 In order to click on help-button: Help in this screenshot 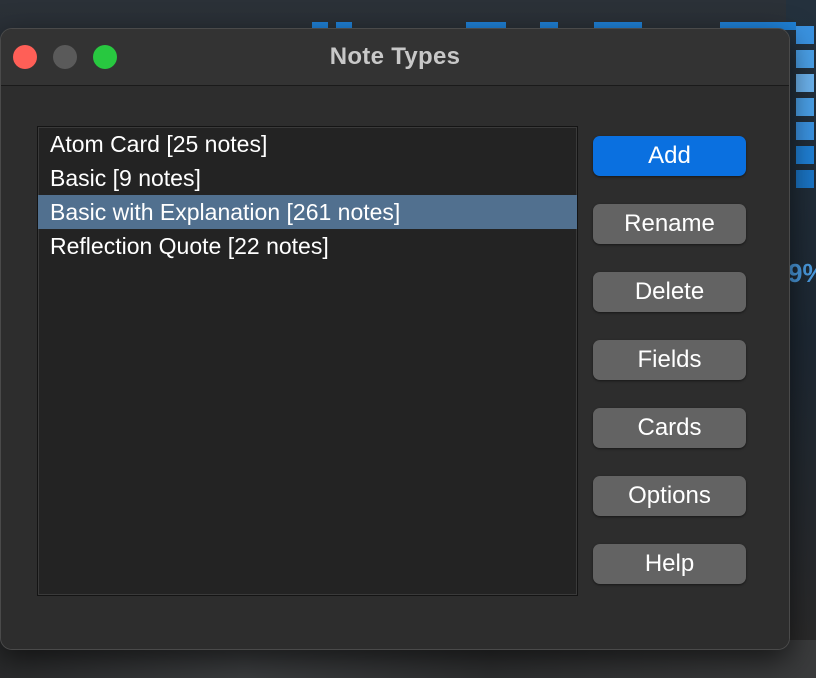, I will do `click(669, 564)`.